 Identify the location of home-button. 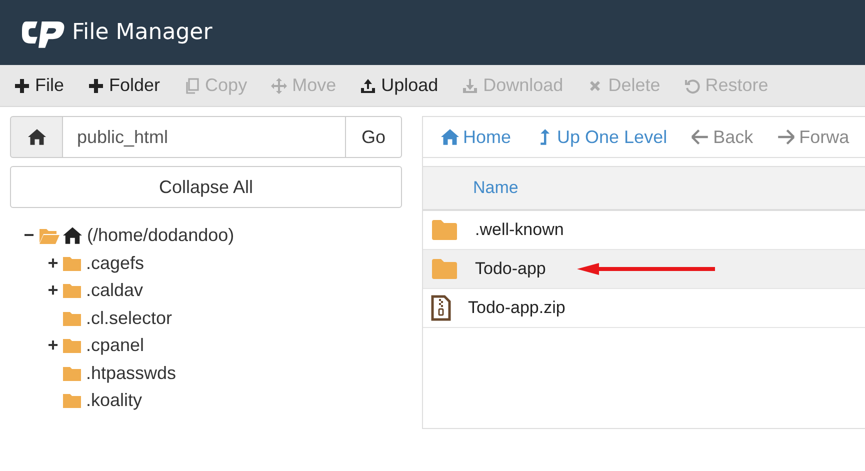
(36, 137).